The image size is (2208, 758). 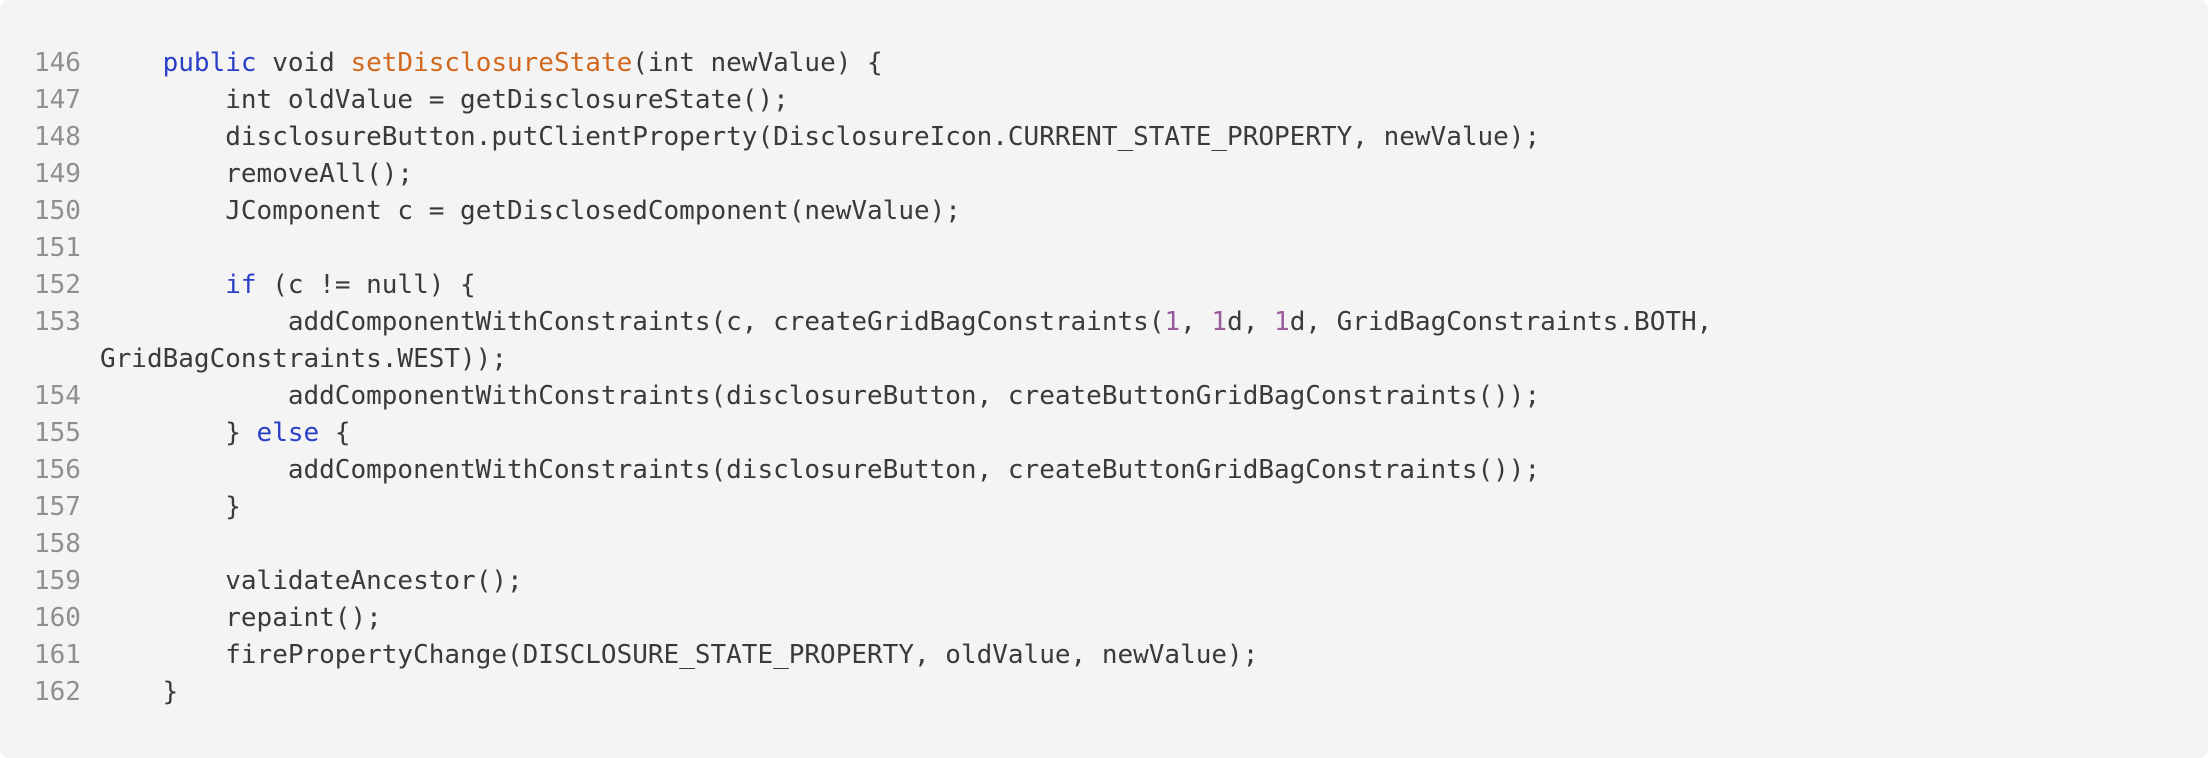 What do you see at coordinates (57, 507) in the screenshot?
I see `line-number: 157` at bounding box center [57, 507].